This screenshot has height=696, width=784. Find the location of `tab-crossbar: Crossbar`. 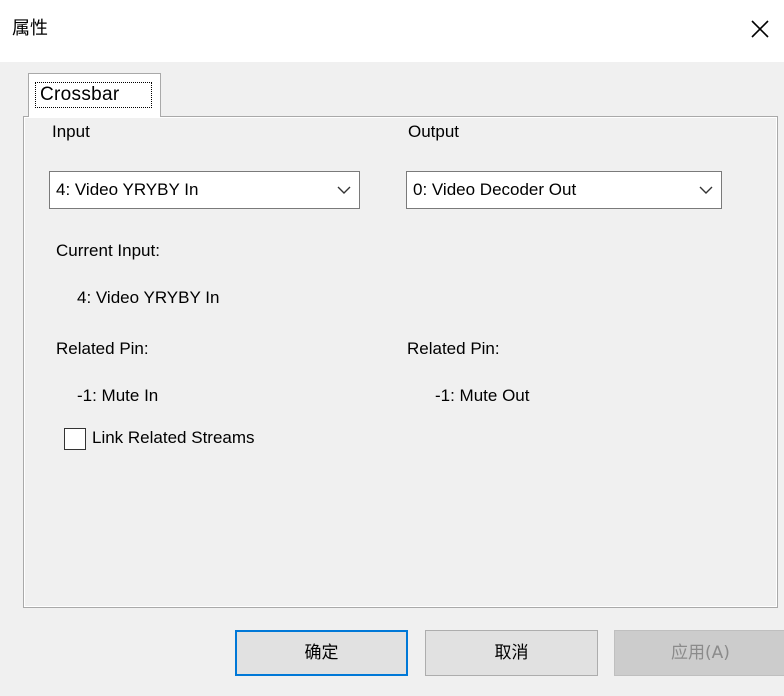

tab-crossbar: Crossbar is located at coordinates (94, 95).